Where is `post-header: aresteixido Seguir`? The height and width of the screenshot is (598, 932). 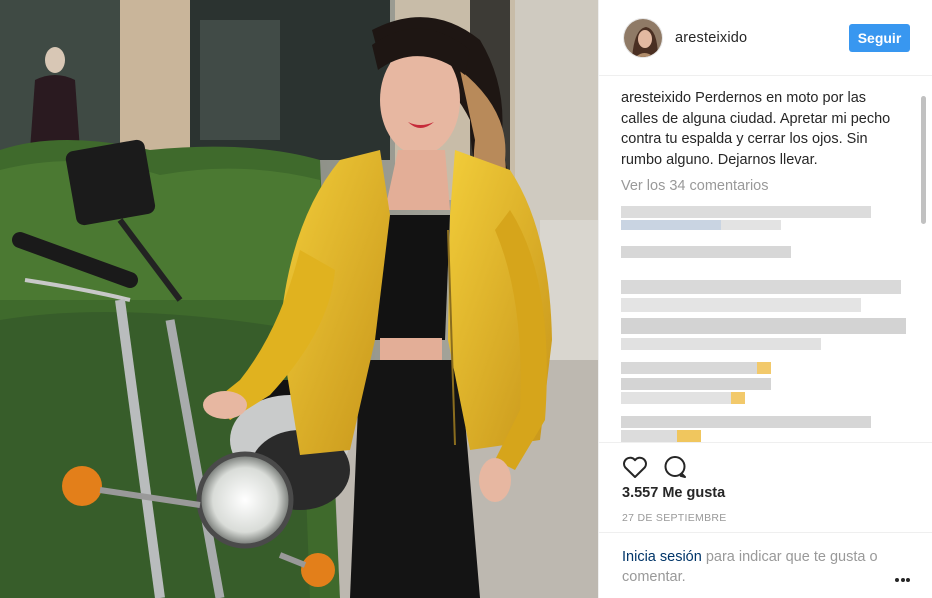
post-header: aresteixido Seguir is located at coordinates (765, 38).